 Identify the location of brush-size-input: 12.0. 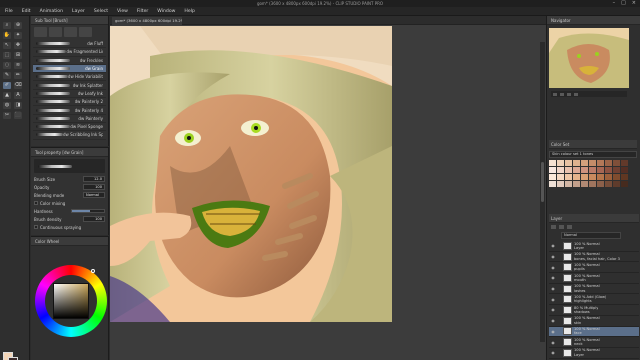
(94, 179).